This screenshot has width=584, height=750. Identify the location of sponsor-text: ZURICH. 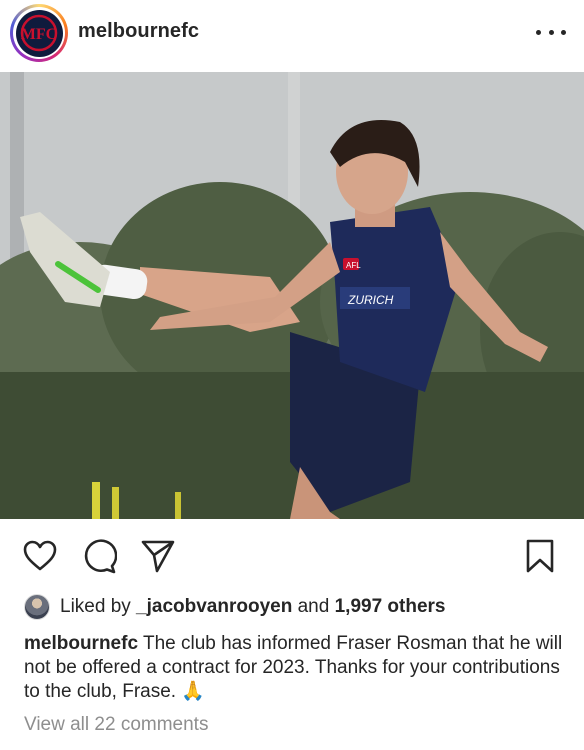
(370, 300).